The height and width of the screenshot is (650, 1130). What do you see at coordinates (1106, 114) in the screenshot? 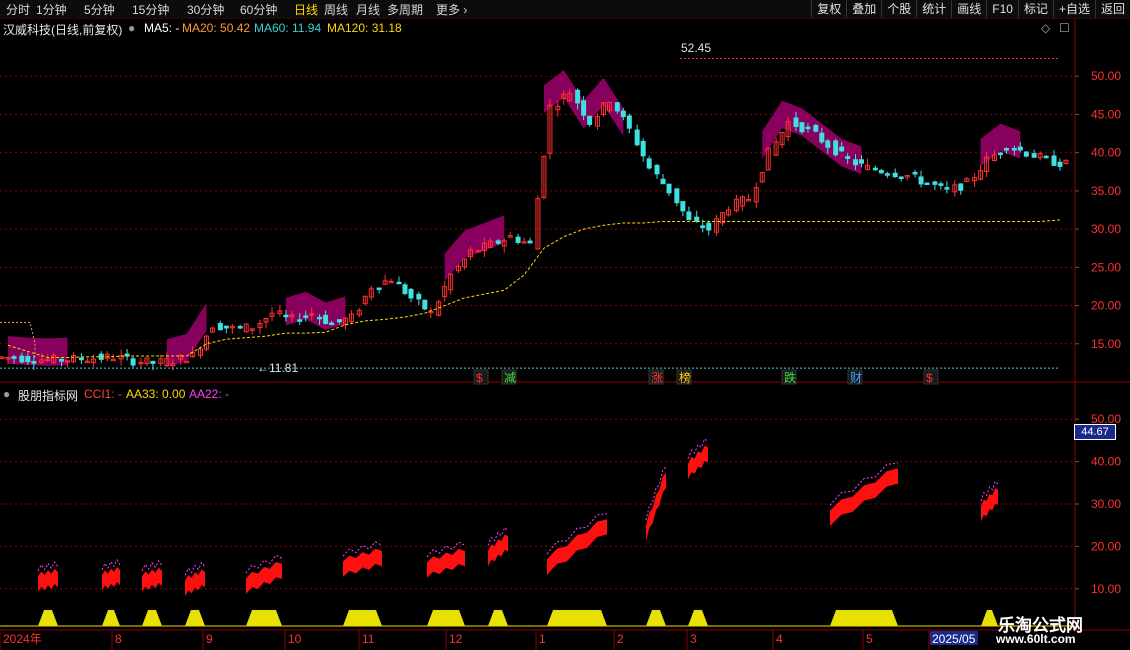
I see `price-tick-label: 45.00` at bounding box center [1106, 114].